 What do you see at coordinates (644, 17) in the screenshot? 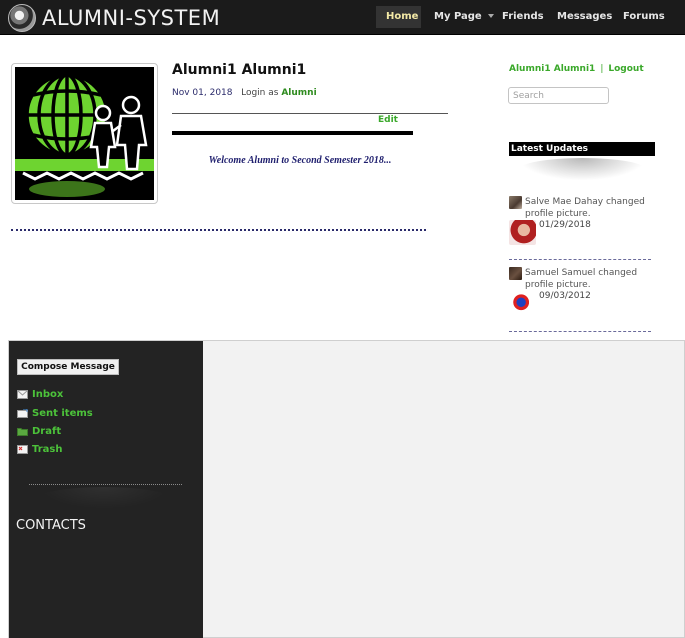
I see `nav-forums: Forums` at bounding box center [644, 17].